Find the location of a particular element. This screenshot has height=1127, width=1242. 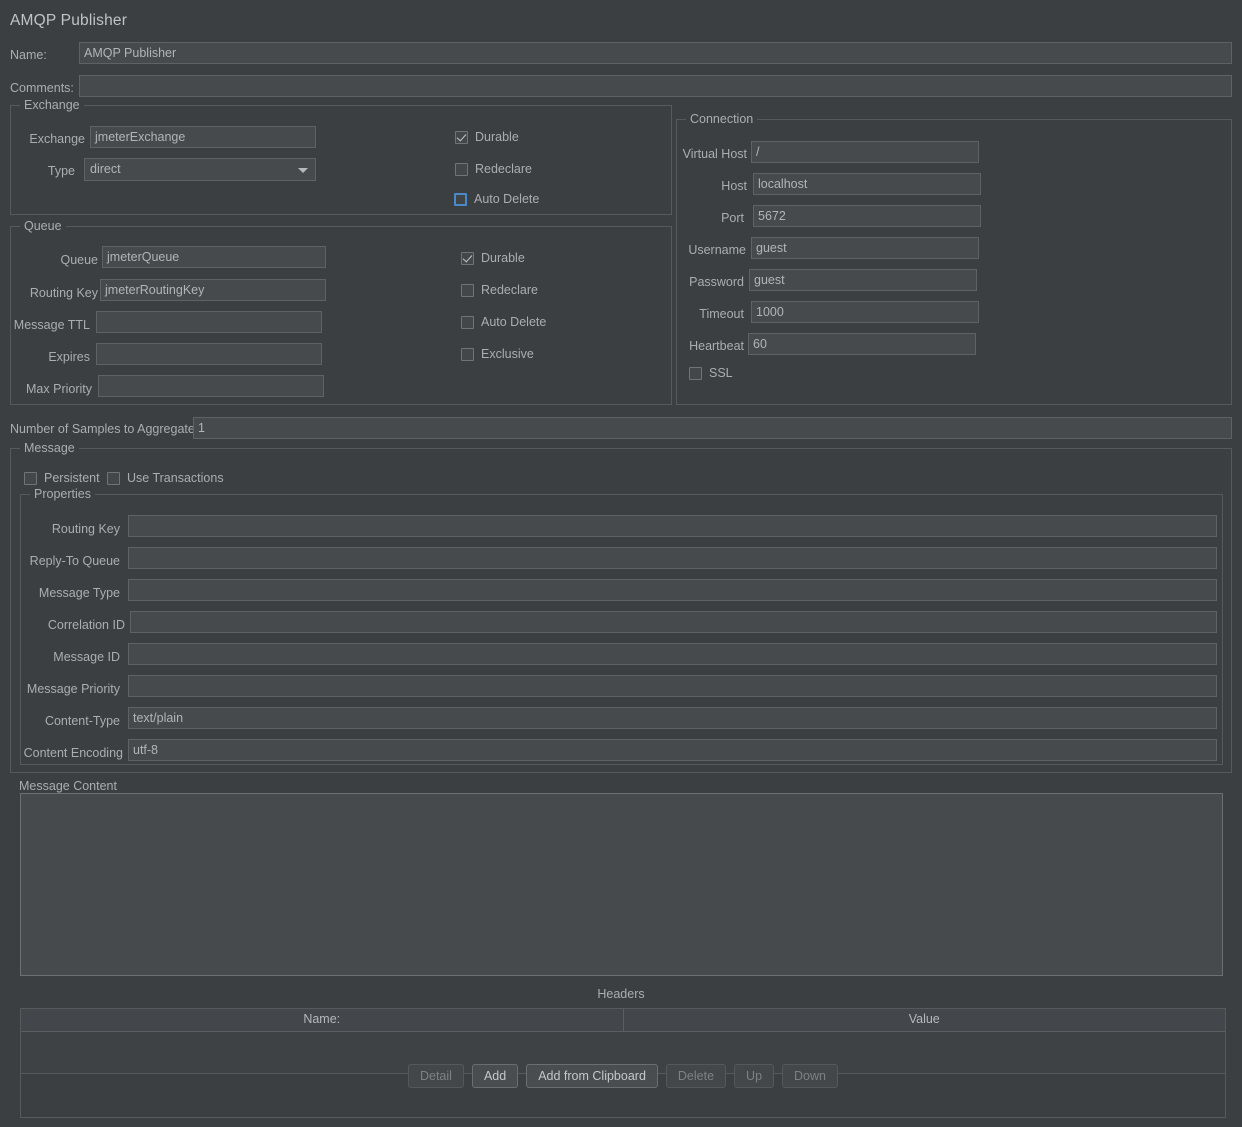

prop-message-type-label: Message Type is located at coordinates (79, 593).